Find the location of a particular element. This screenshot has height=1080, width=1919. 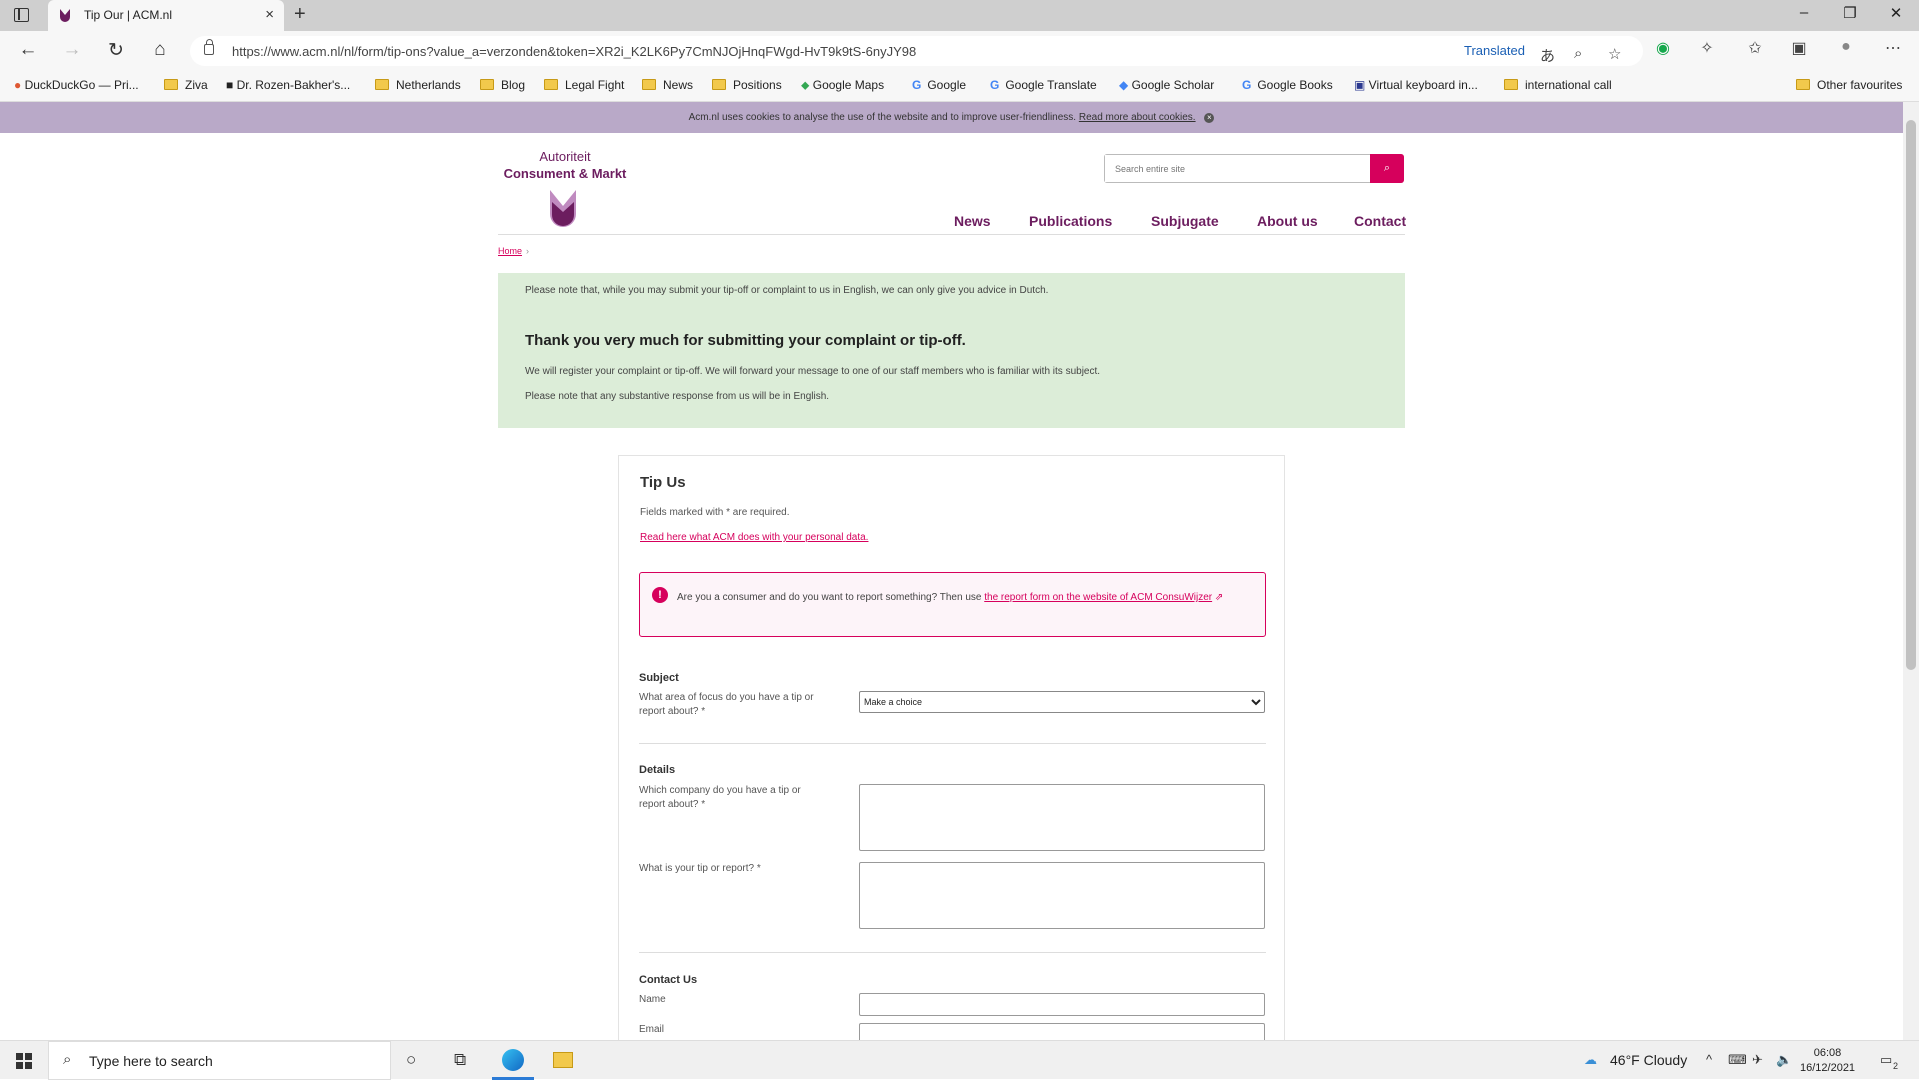

fav-google-scholar: ◆ Google Scholar is located at coordinates (1166, 85).